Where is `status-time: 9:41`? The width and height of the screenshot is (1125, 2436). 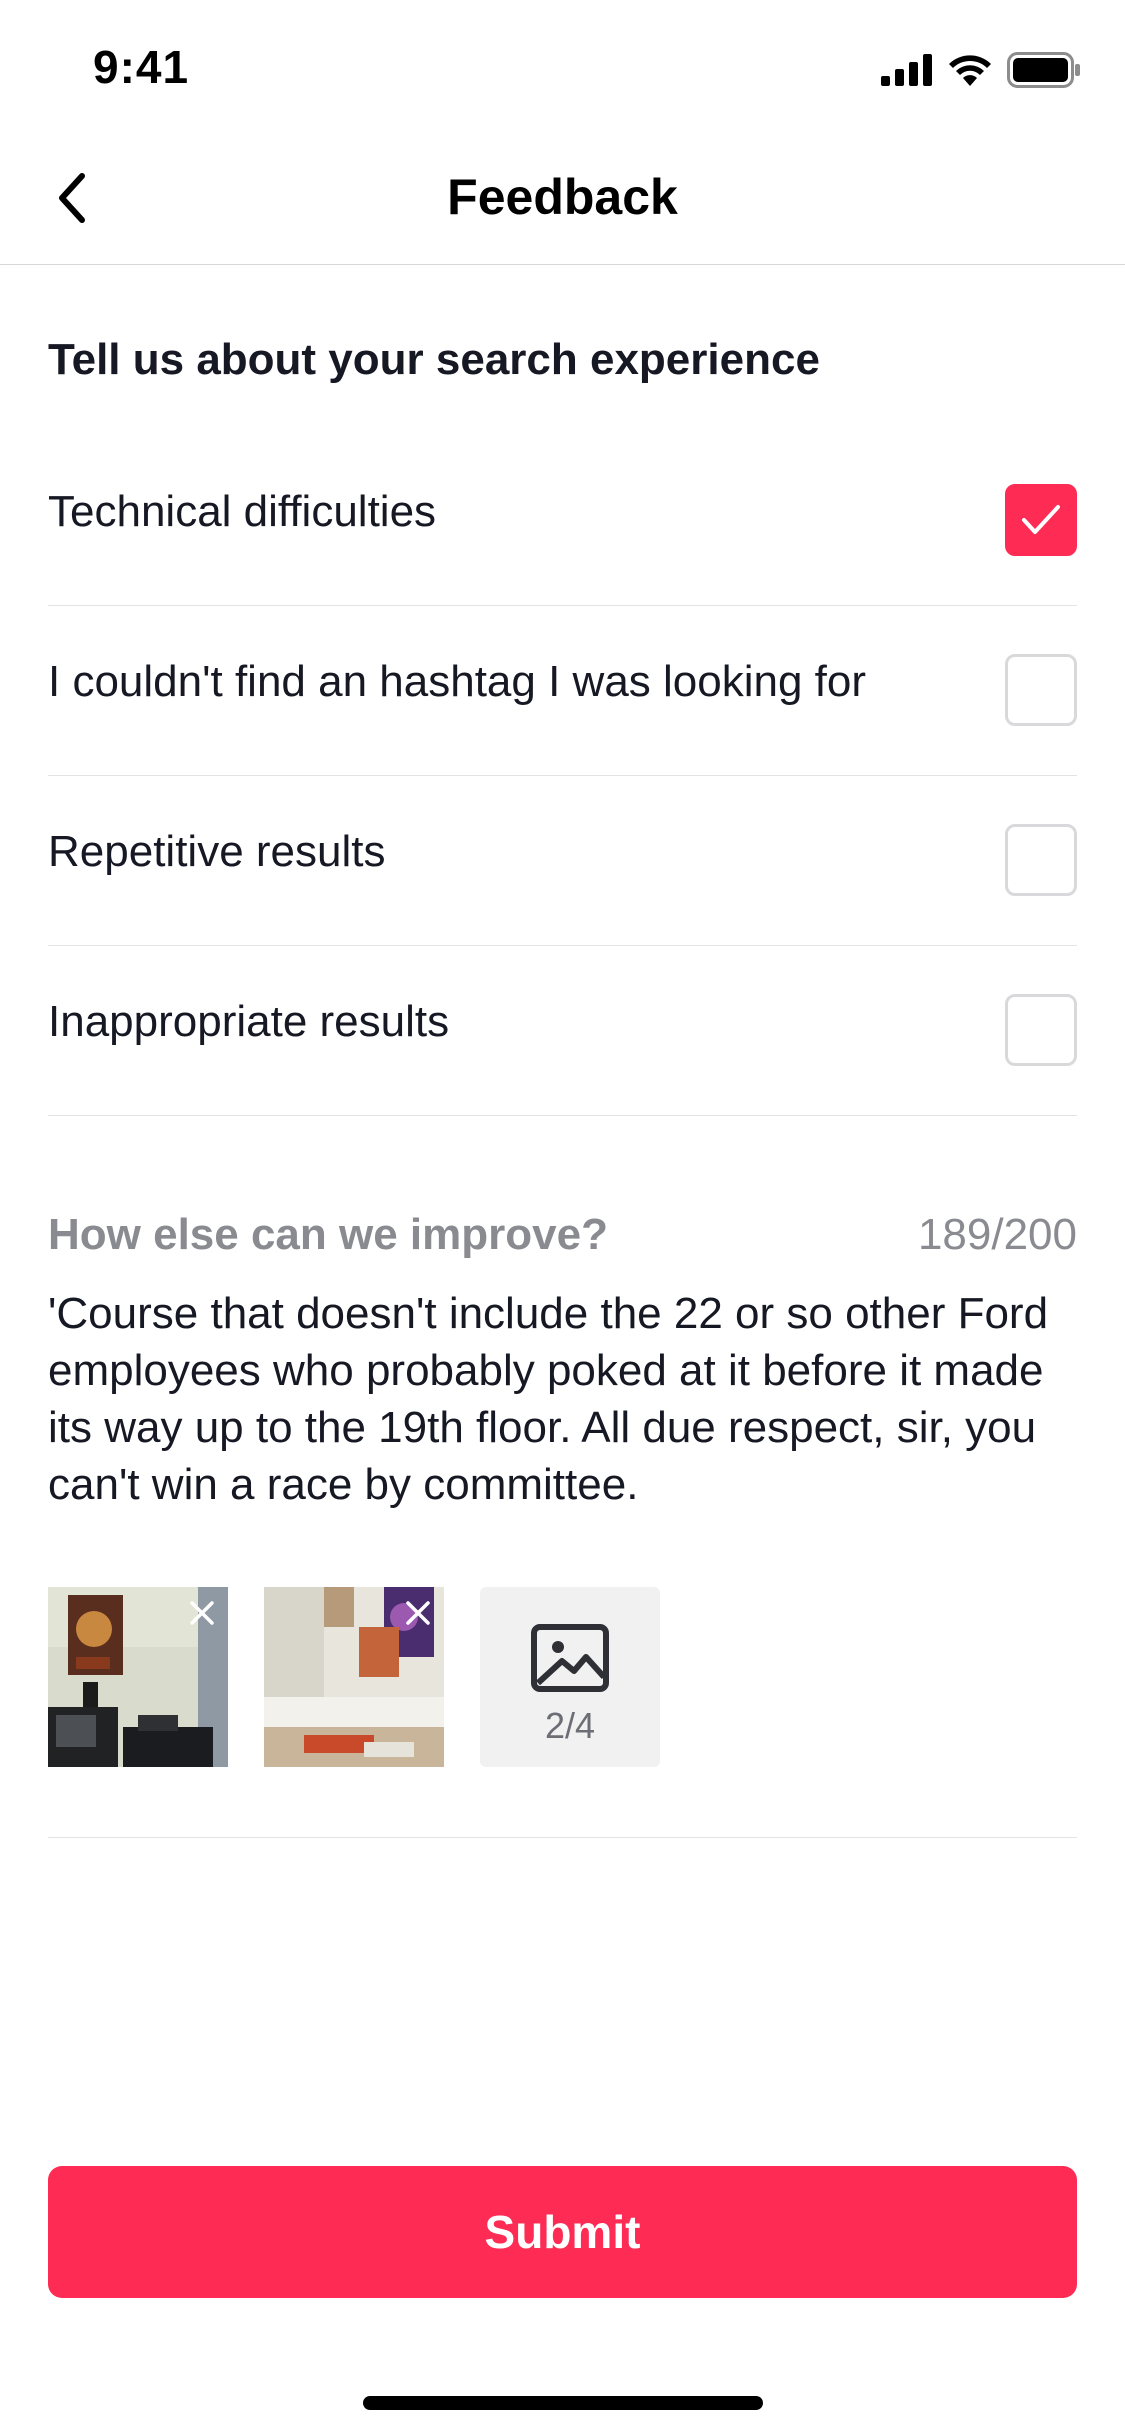
status-time: 9:41 is located at coordinates (141, 67).